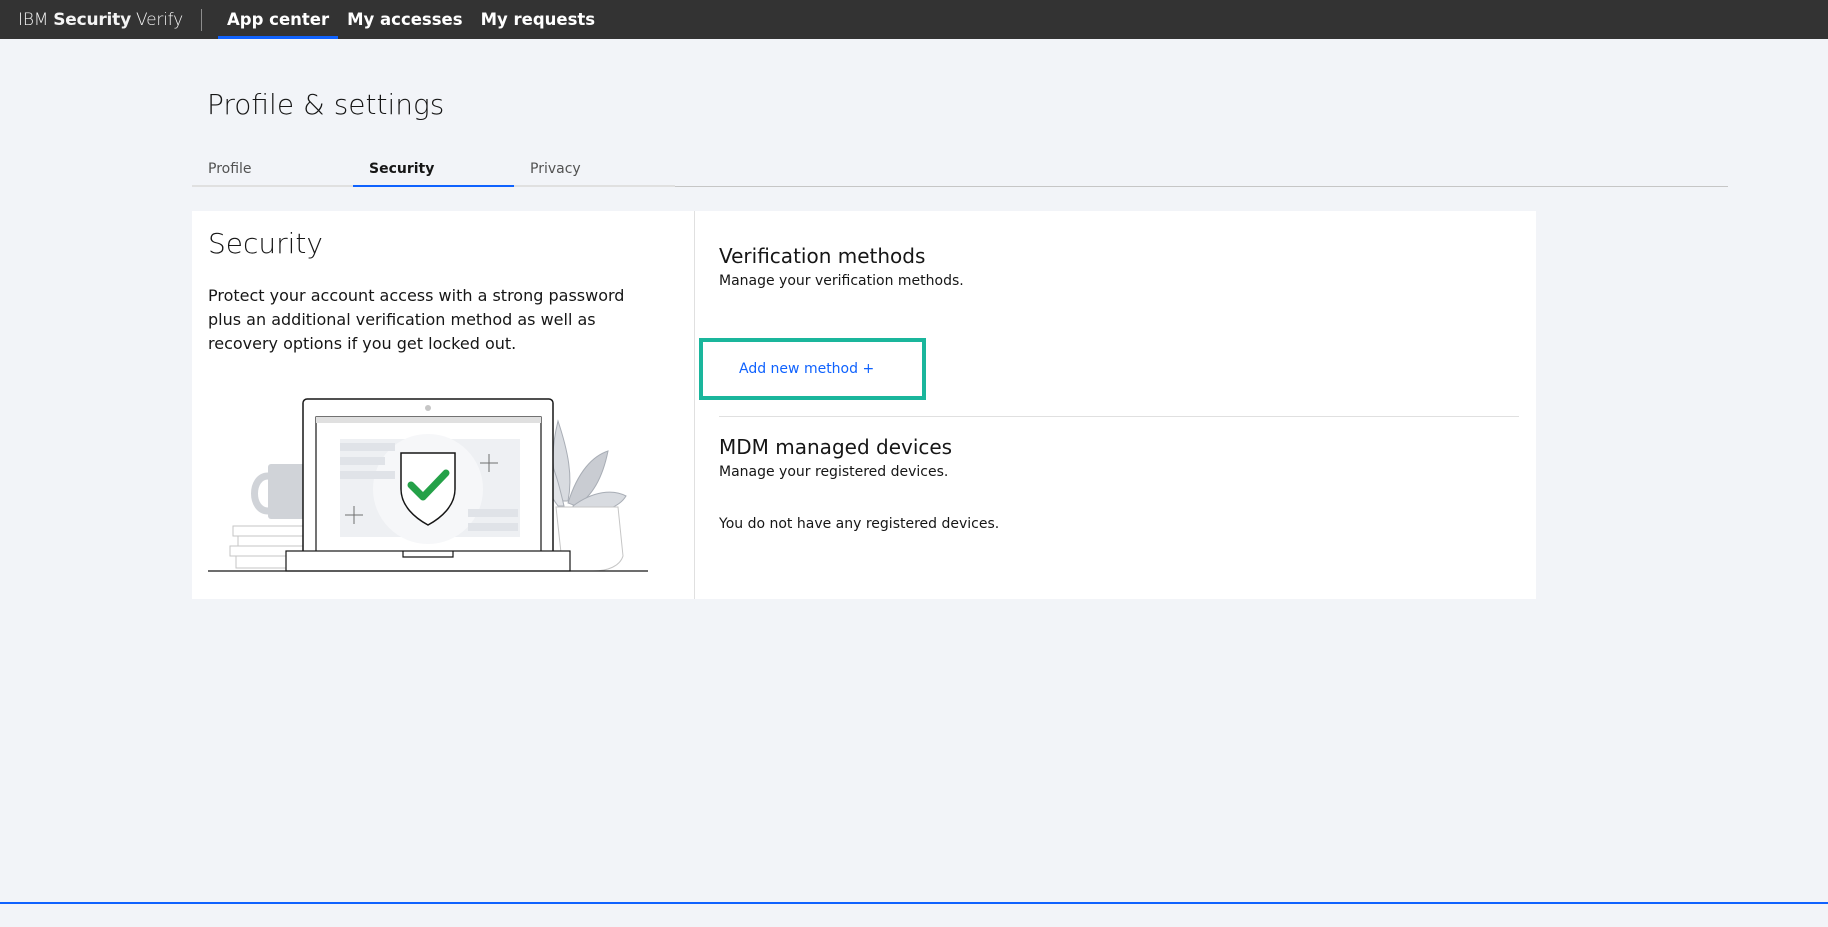 The image size is (1828, 927). What do you see at coordinates (92, 19) in the screenshot?
I see `brand-security: Security` at bounding box center [92, 19].